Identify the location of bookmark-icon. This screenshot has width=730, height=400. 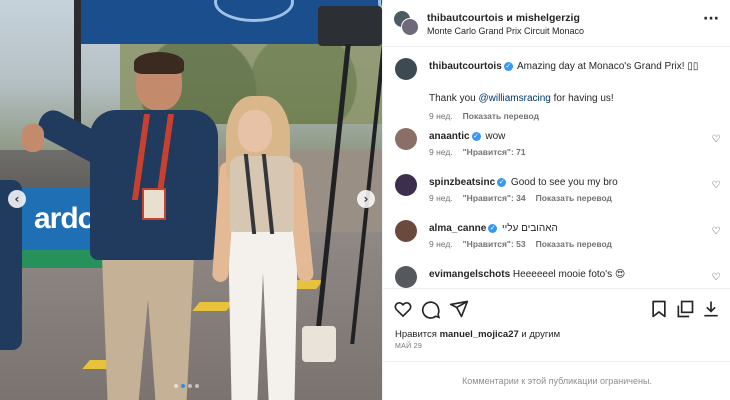
(659, 309).